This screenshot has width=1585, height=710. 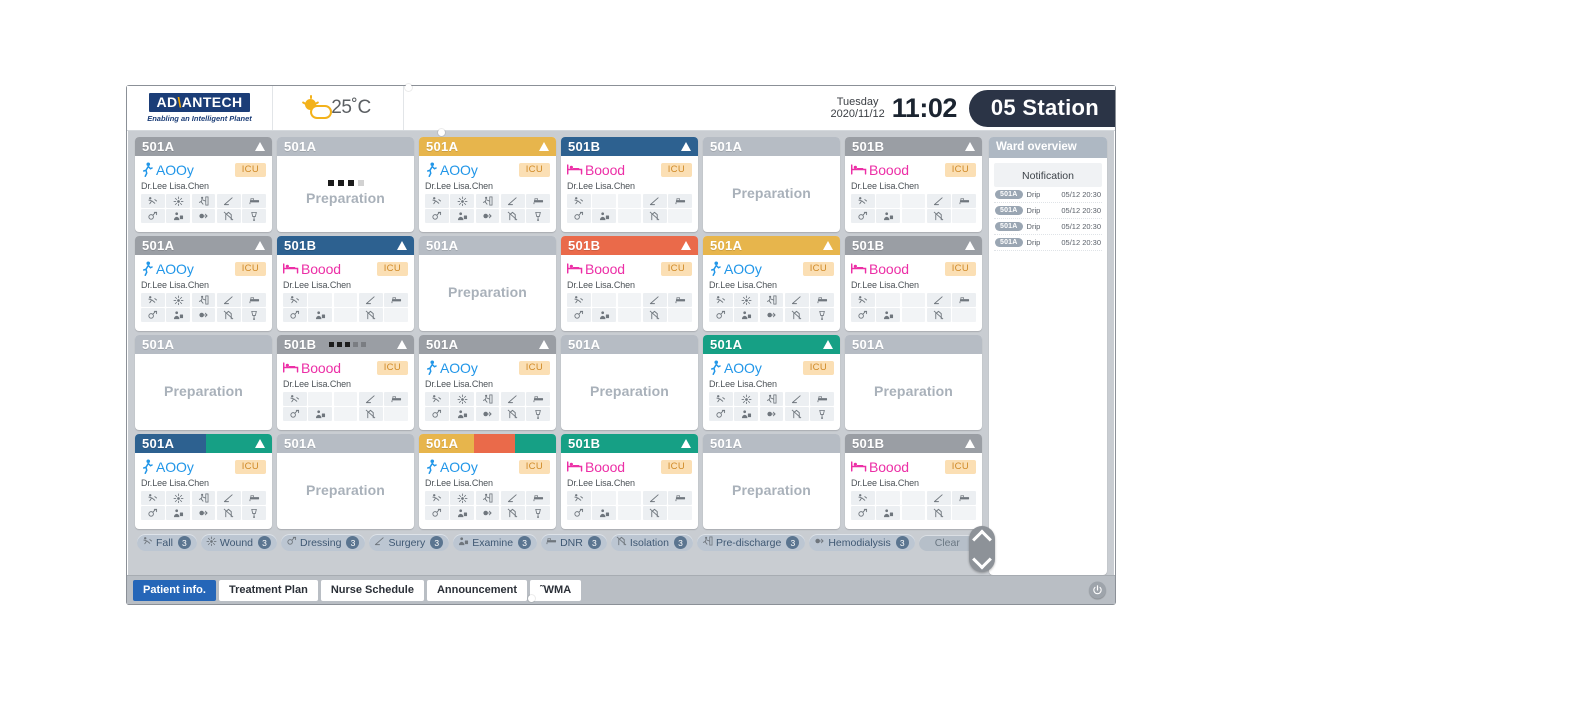 I want to click on filter-chip-dressing: Dressing 3, so click(x=323, y=542).